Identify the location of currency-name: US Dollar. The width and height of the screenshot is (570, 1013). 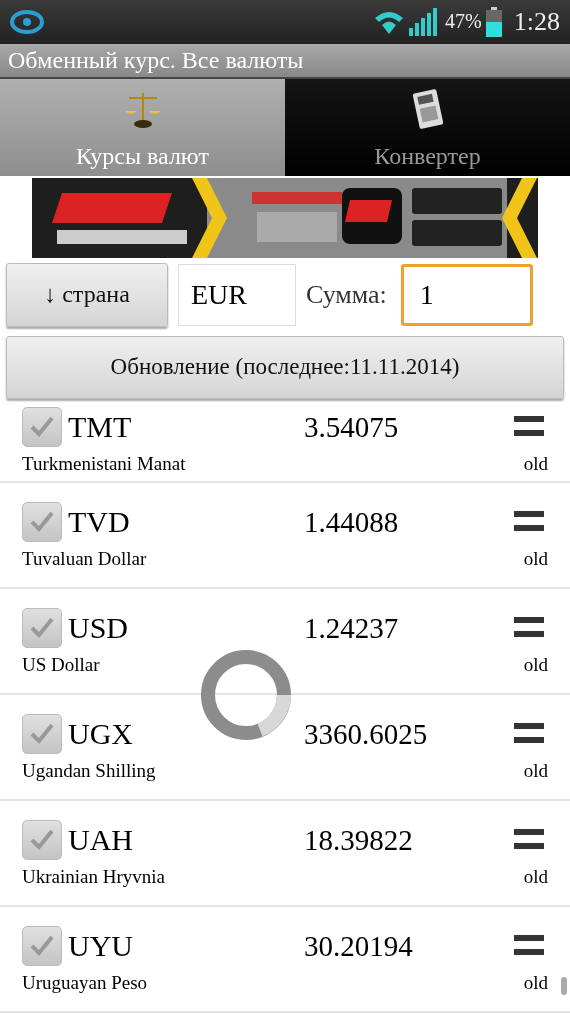
(61, 665).